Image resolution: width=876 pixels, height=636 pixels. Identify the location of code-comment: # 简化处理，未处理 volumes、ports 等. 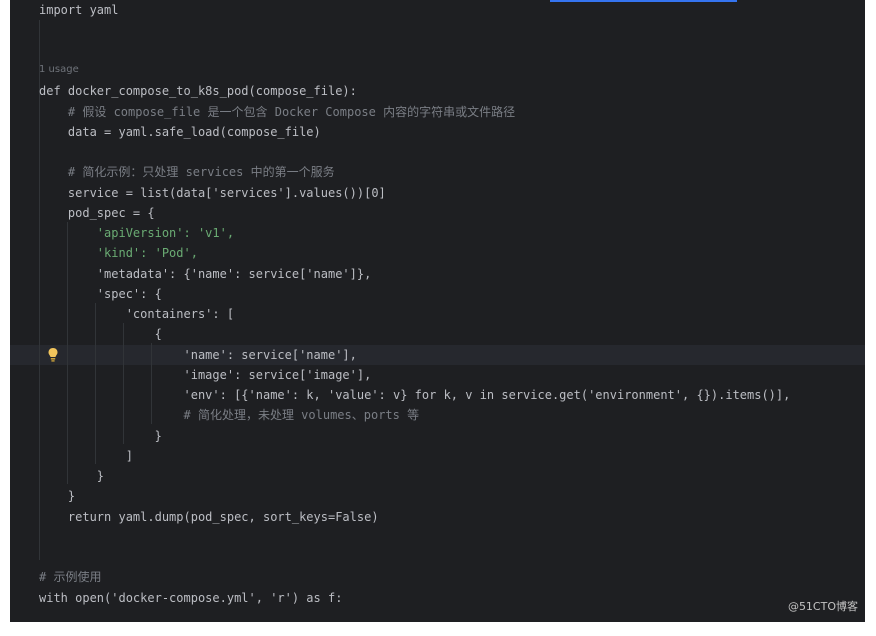
(229, 415).